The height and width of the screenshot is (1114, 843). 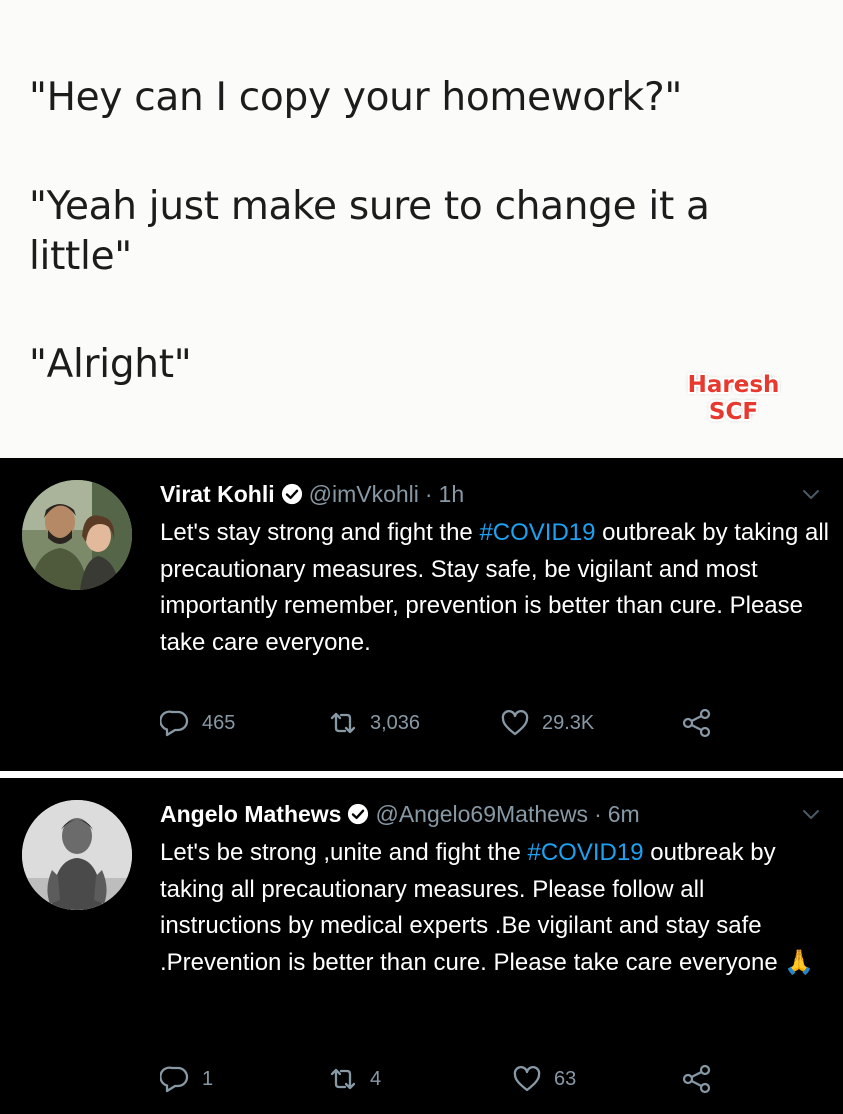 What do you see at coordinates (369, 206) in the screenshot?
I see `meme-line-2: "Yeah just make sure to change it a` at bounding box center [369, 206].